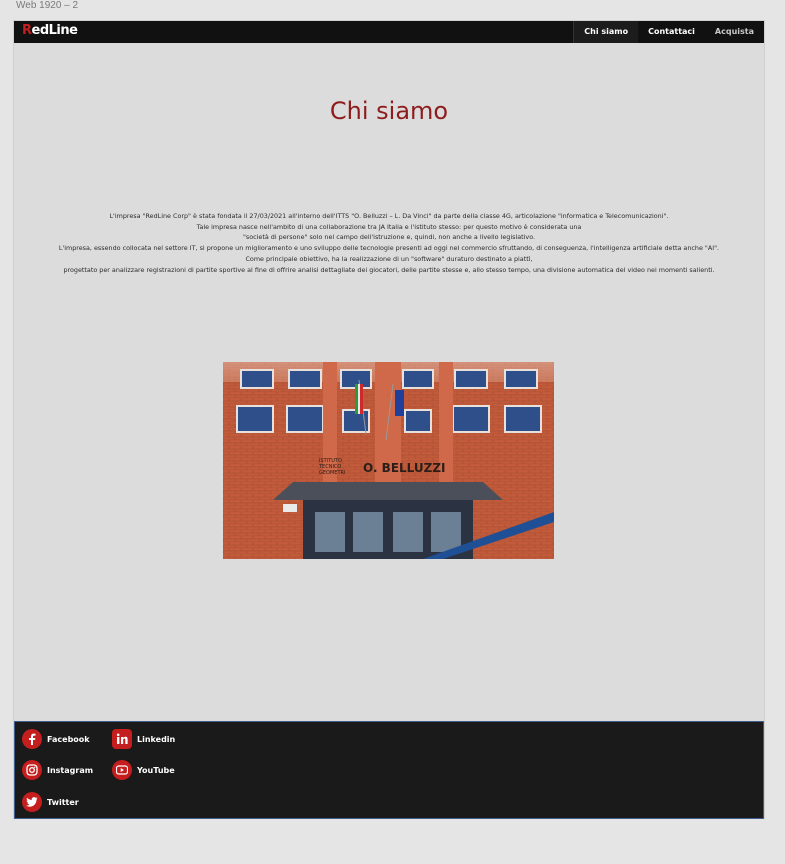 The width and height of the screenshot is (785, 864). Describe the element at coordinates (332, 473) in the screenshot. I see `svg-text: GEOMETRI` at that location.